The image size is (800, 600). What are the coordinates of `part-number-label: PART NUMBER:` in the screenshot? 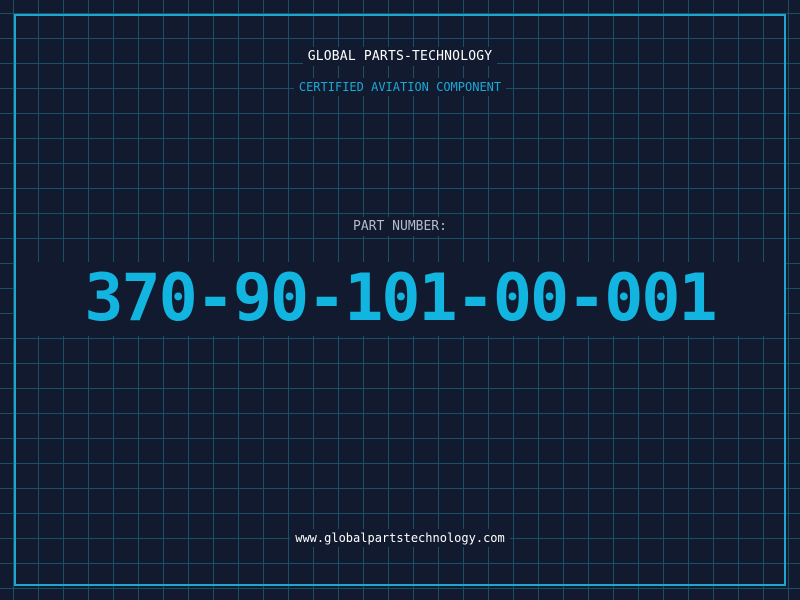 It's located at (400, 226).